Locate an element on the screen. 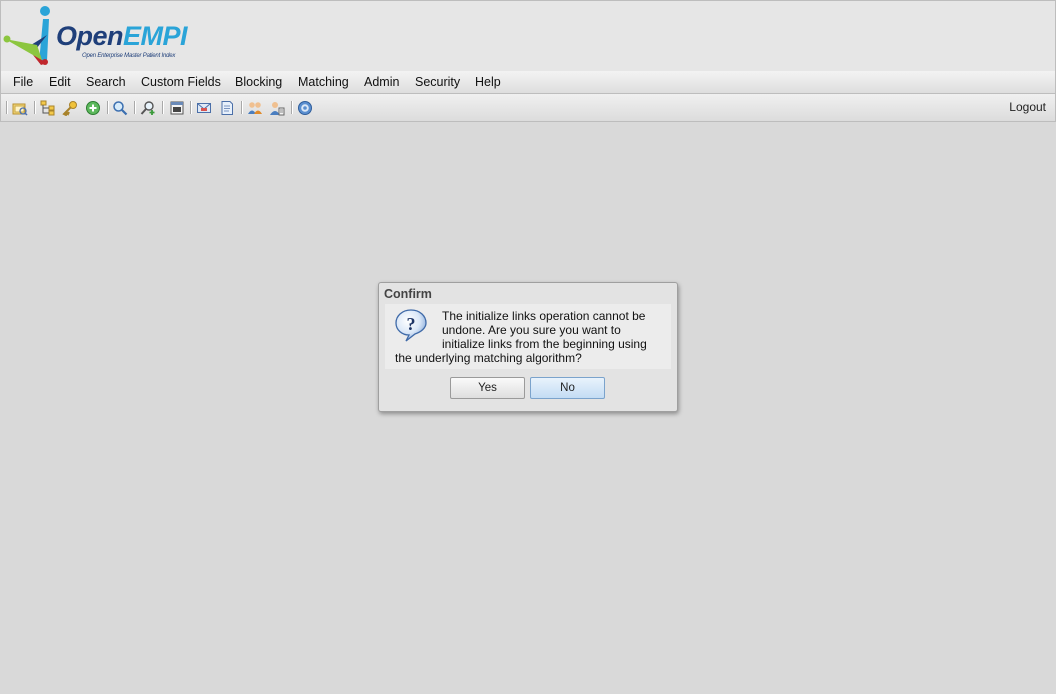  document-icon is located at coordinates (227, 107).